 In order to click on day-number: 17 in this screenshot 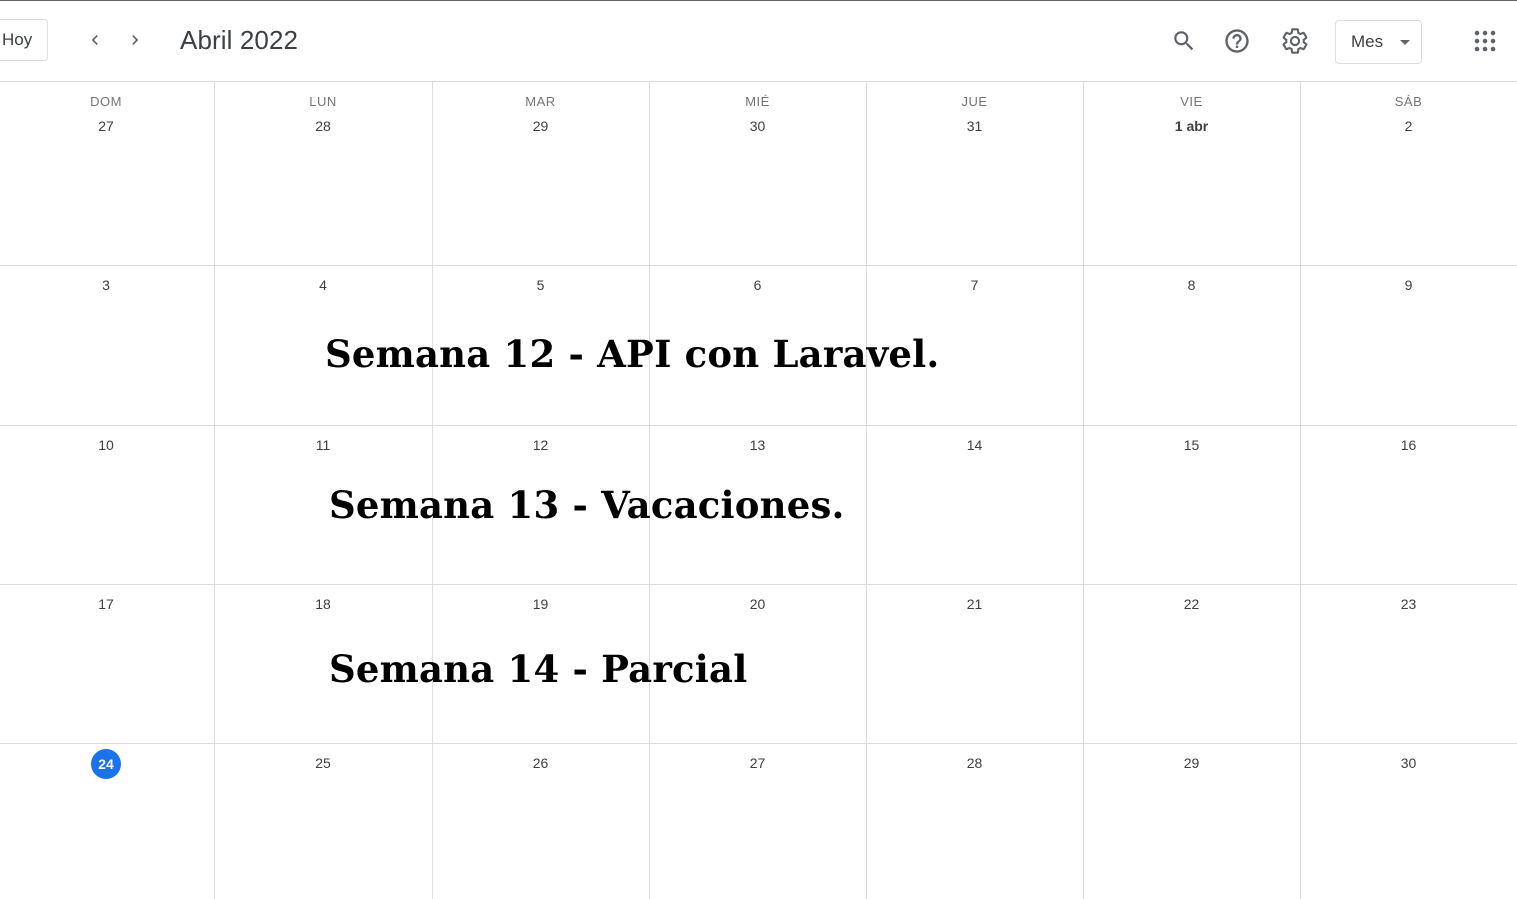, I will do `click(106, 604)`.